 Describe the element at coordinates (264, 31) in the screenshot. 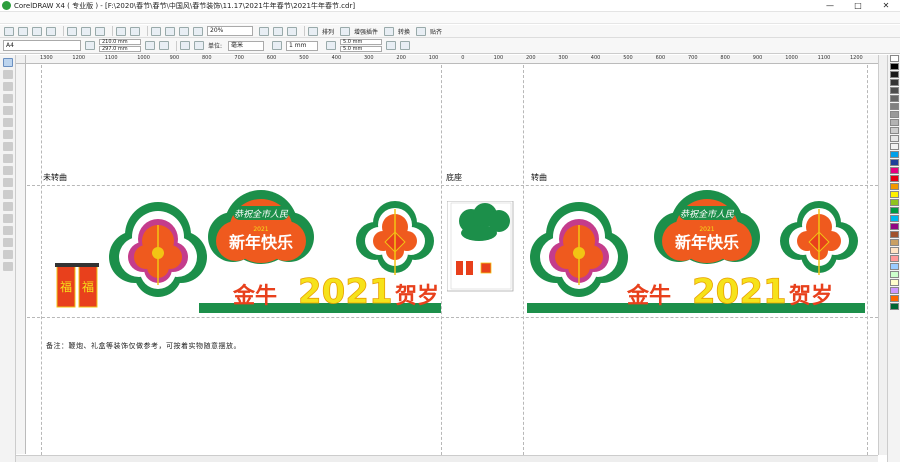

I see `full-screen-icon` at that location.